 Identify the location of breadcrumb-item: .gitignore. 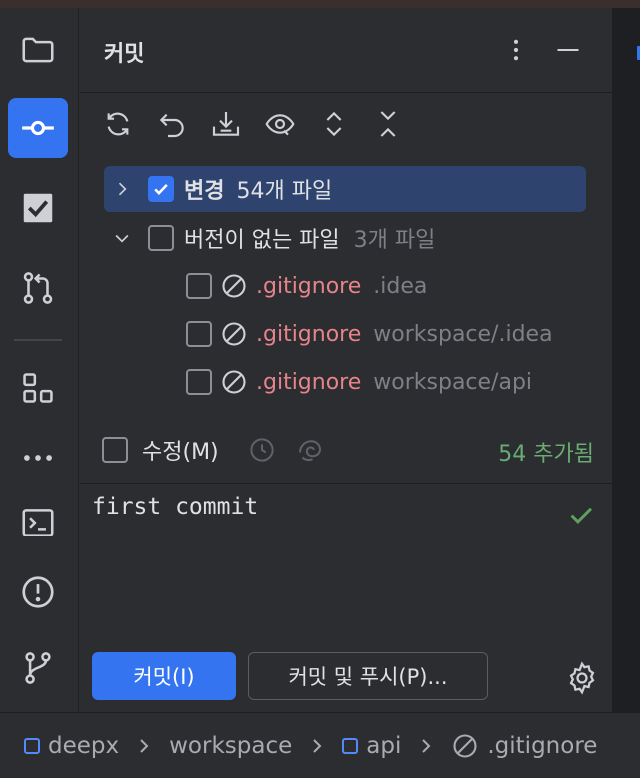
(524, 746).